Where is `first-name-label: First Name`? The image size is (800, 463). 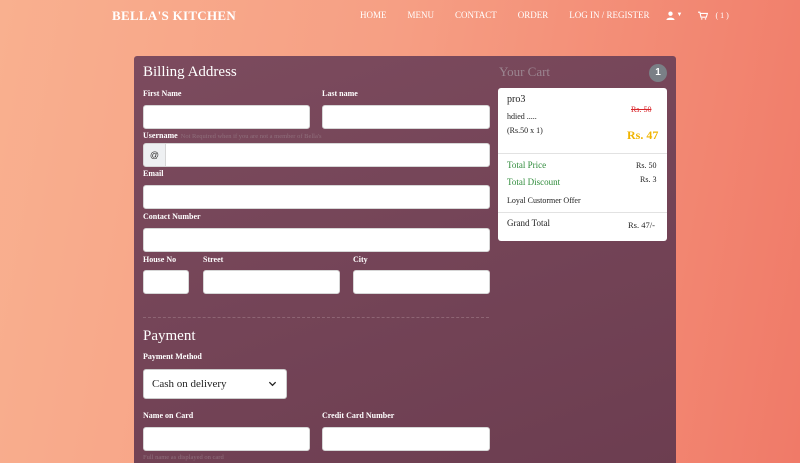 first-name-label: First Name is located at coordinates (162, 93).